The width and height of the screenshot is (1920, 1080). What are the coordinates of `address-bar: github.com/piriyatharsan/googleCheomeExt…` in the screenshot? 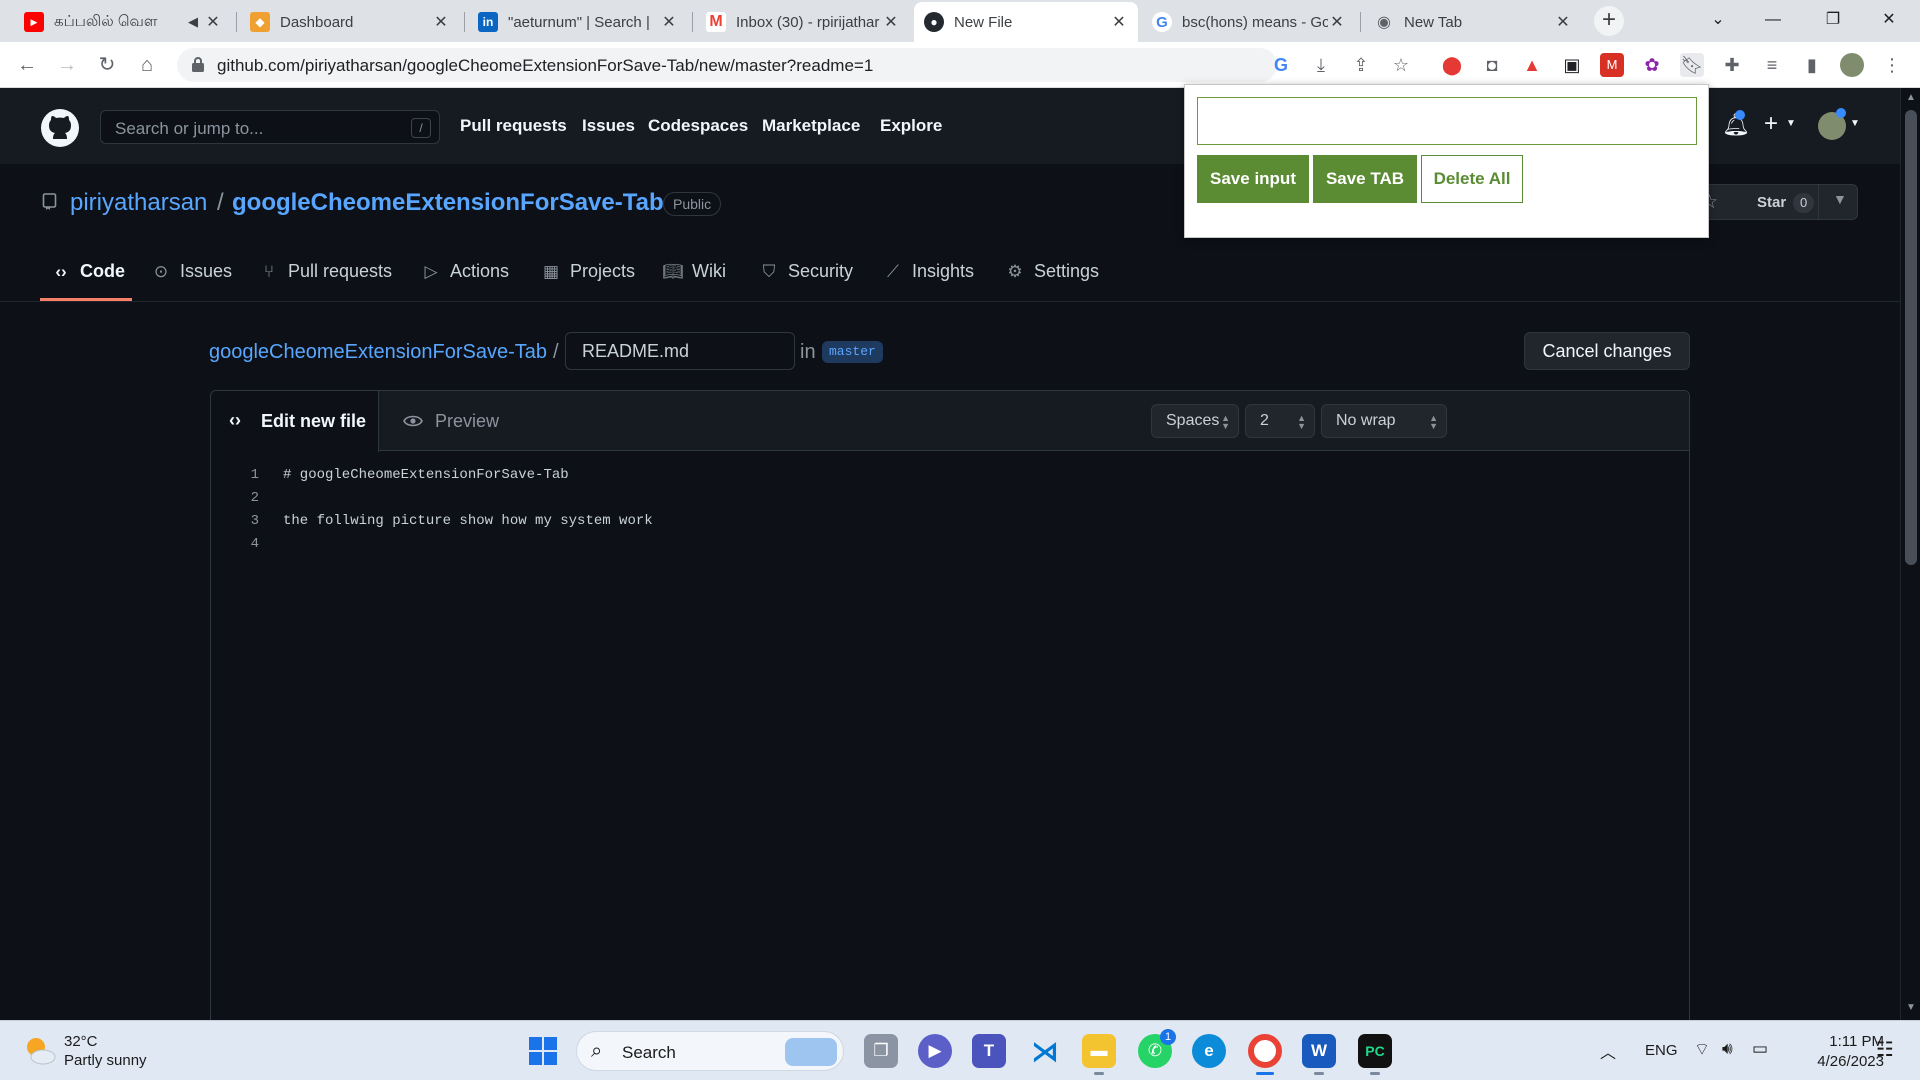 It's located at (793, 65).